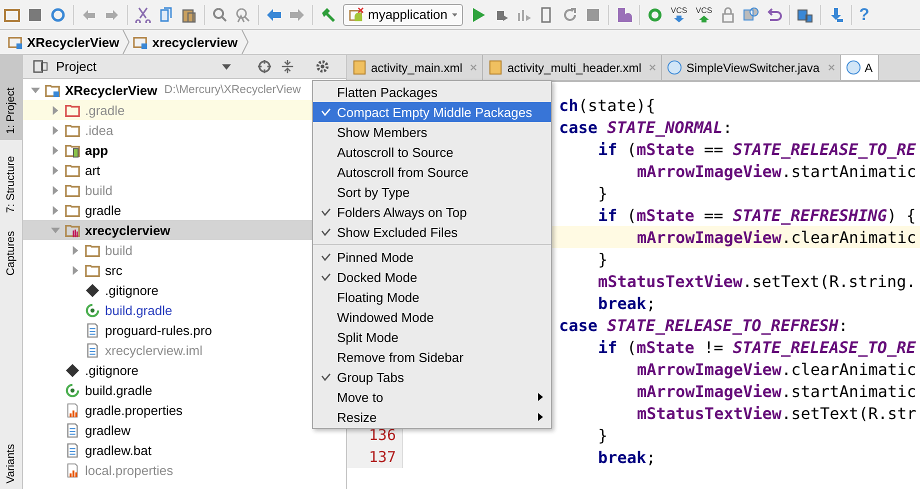 This screenshot has height=489, width=920. Describe the element at coordinates (432, 172) in the screenshot. I see `menu-item: Autoscroll from Source` at that location.